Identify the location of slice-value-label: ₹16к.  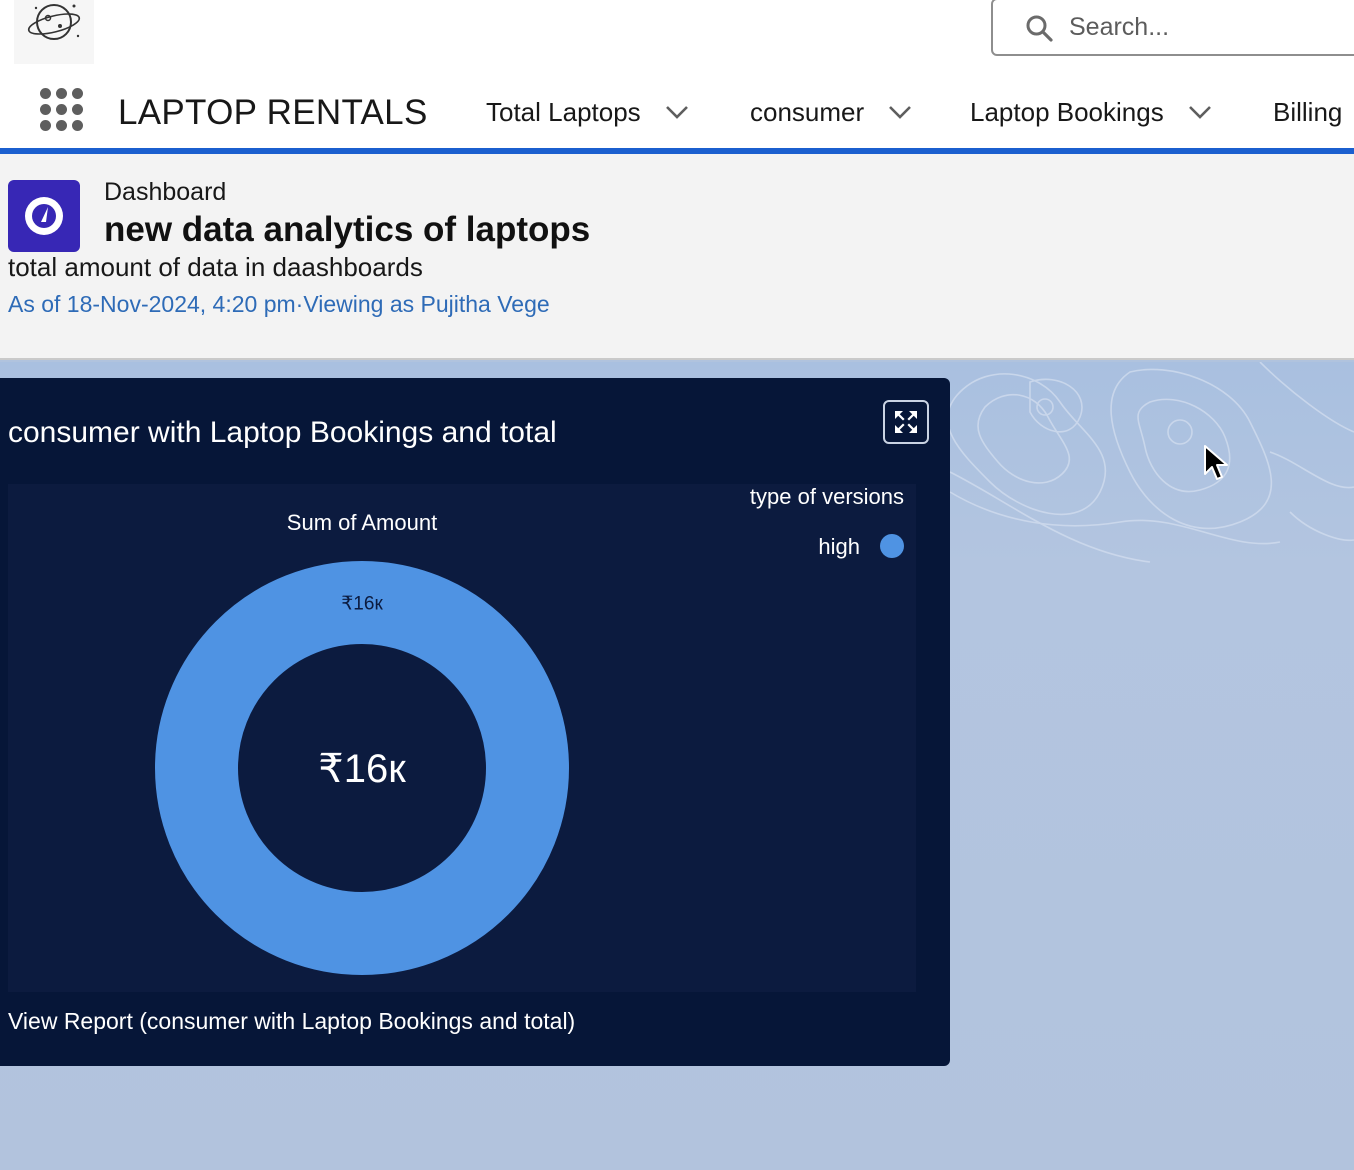
(362, 604).